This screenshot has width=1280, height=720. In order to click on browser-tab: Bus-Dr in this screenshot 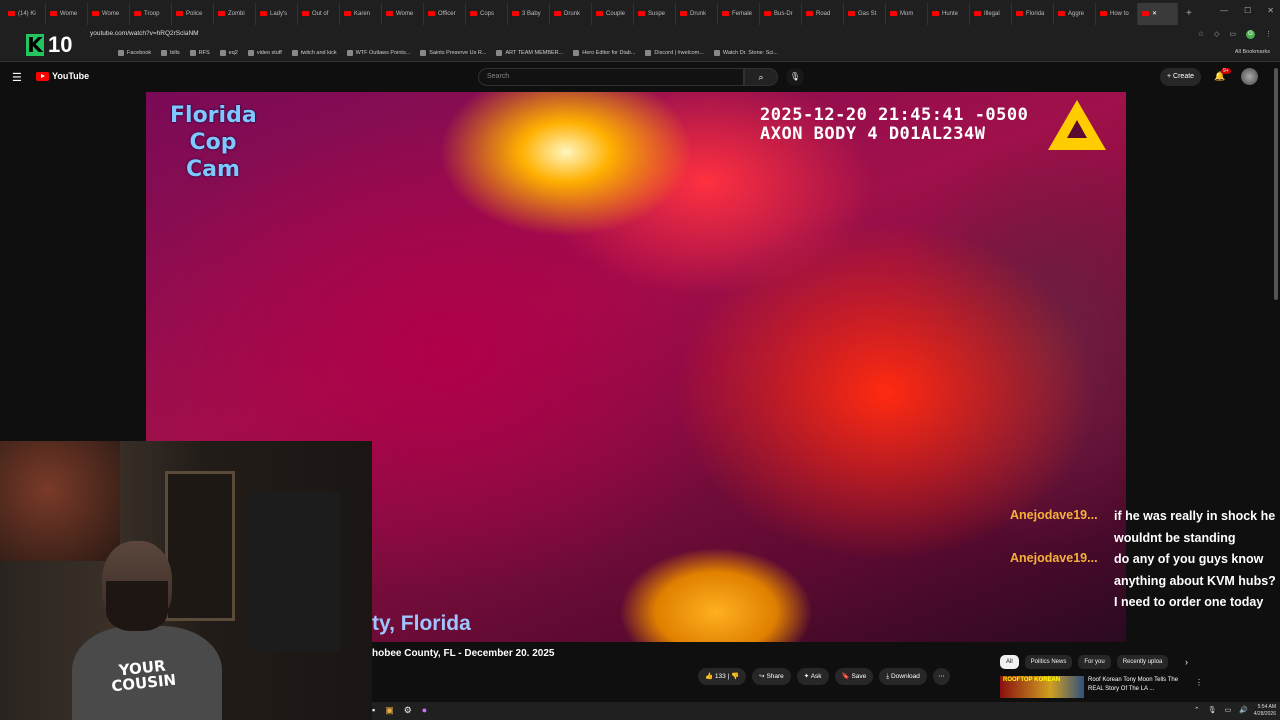, I will do `click(781, 13)`.